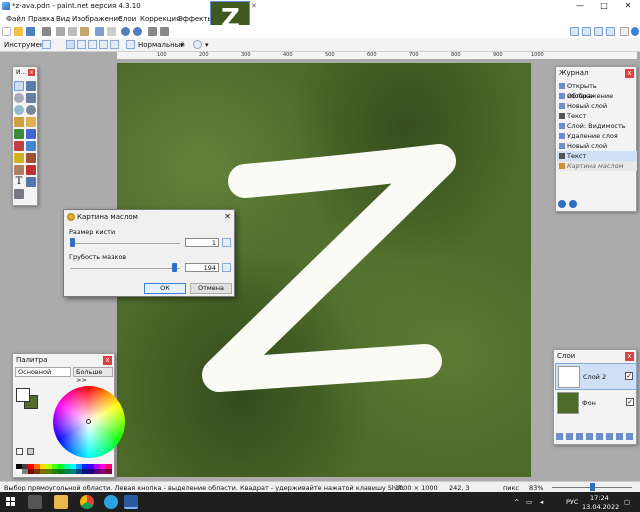 Image resolution: width=640 pixels, height=512 pixels. I want to click on deselect-icon, so click(111, 31).